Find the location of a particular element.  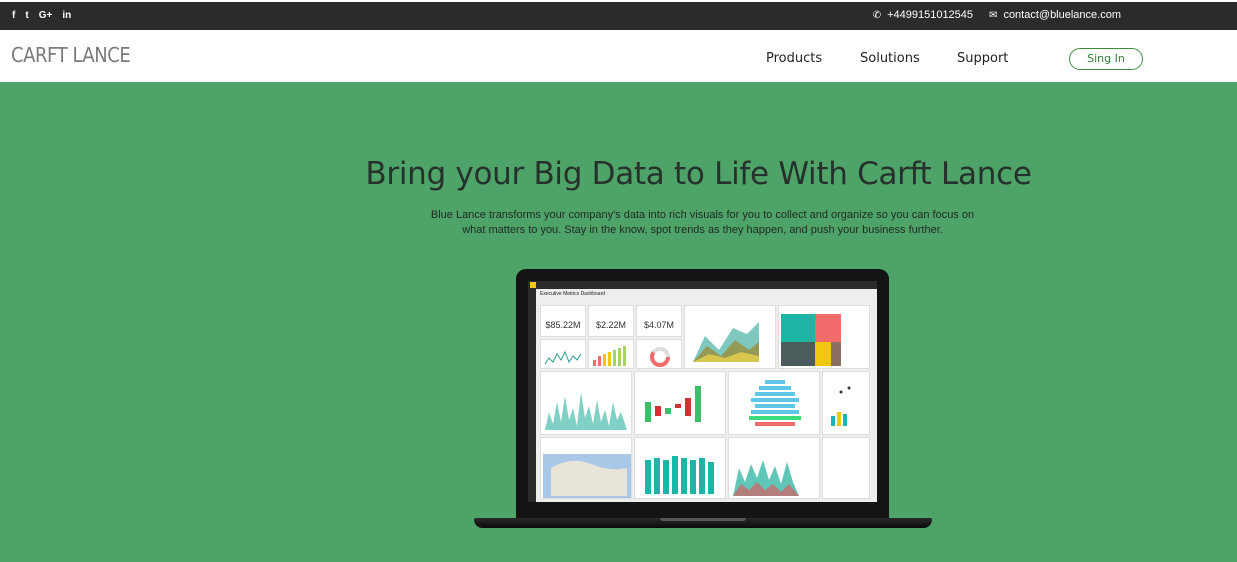

dashboard-title: Executive Metrics Dashboard is located at coordinates (573, 294).